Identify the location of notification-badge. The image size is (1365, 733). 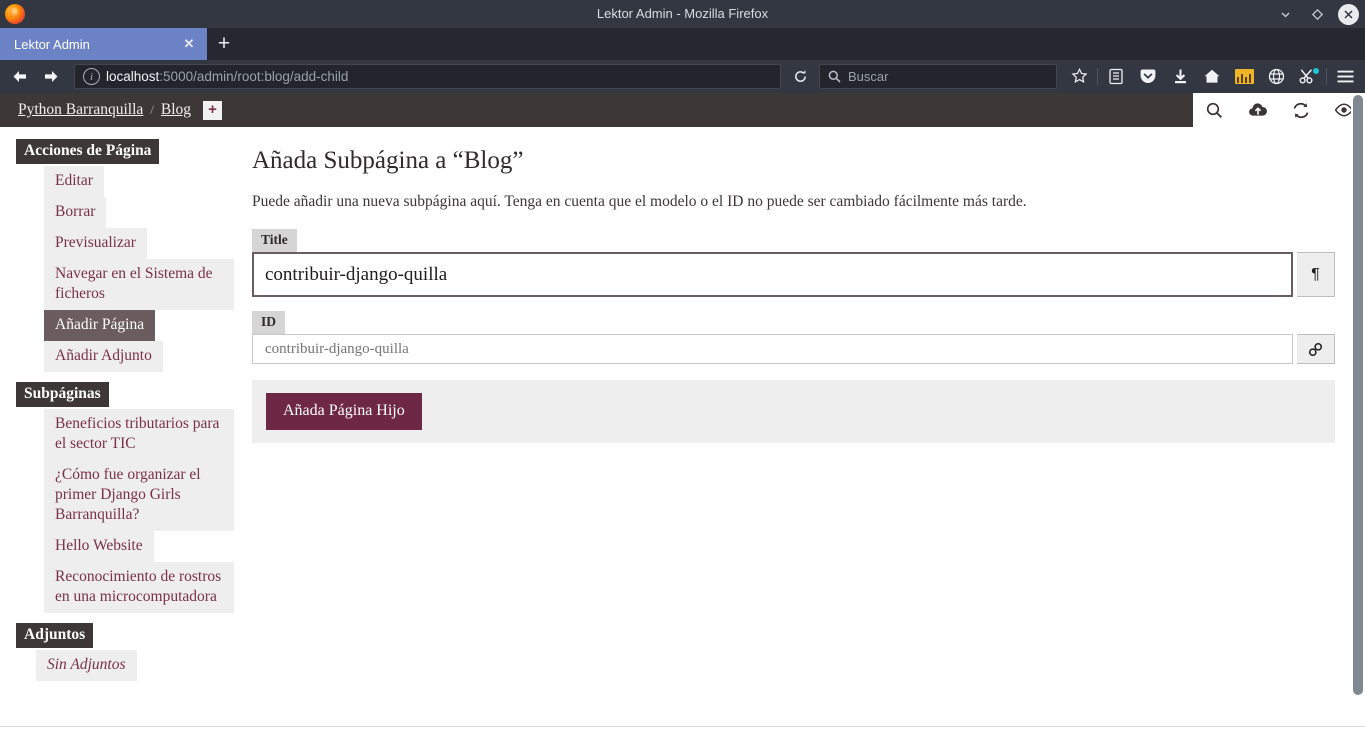
(1316, 70).